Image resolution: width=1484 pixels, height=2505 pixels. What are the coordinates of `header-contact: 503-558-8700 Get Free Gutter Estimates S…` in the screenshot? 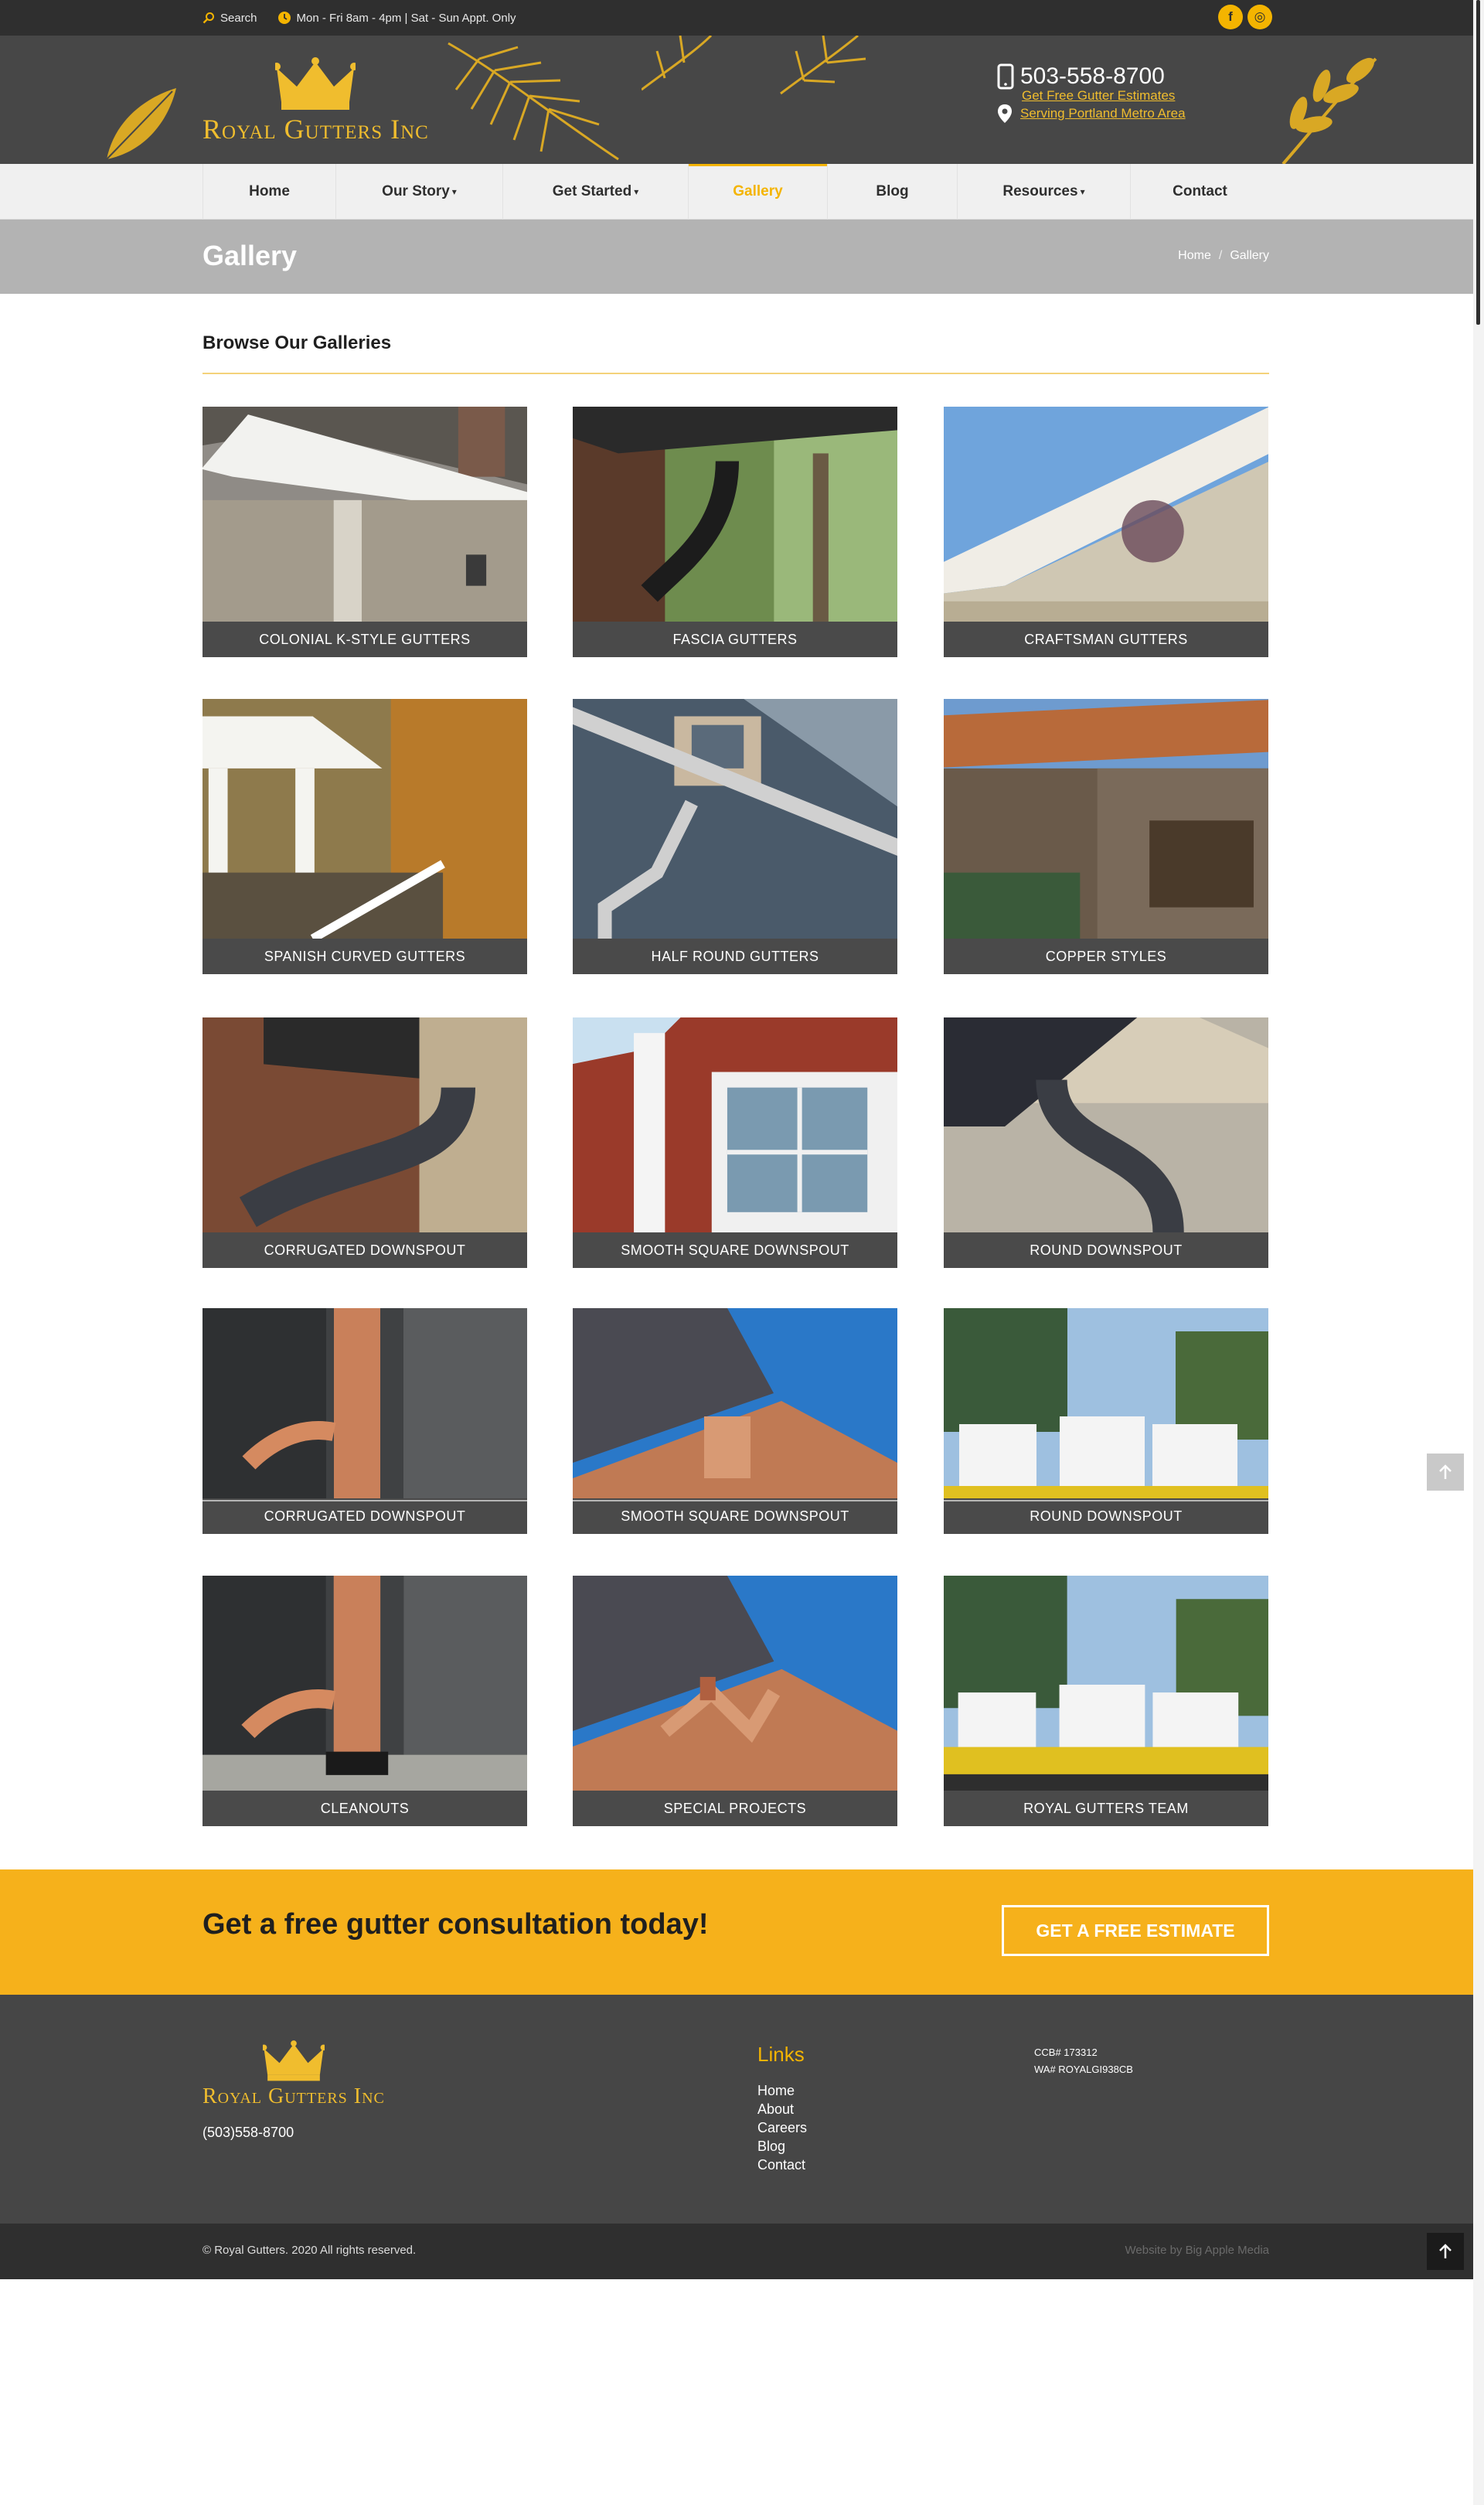 It's located at (1091, 93).